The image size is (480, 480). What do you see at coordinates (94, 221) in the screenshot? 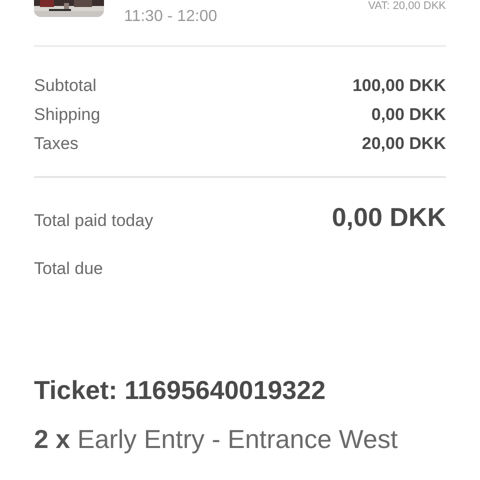
I see `total-paid-label: Total paid today` at bounding box center [94, 221].